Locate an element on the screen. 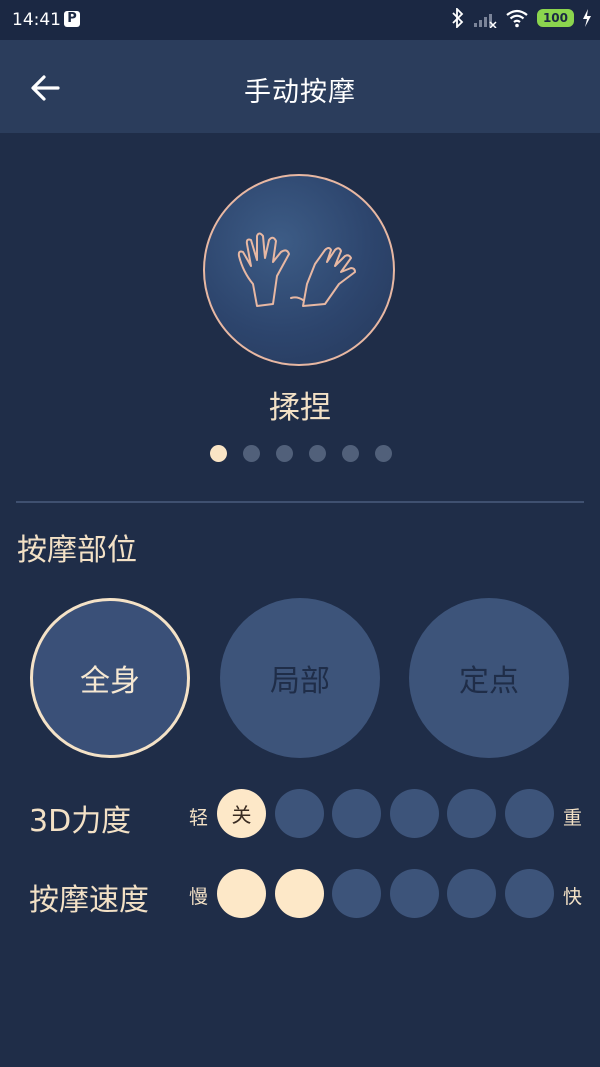 This screenshot has height=1067, width=600. mode-name: 揉捏 is located at coordinates (300, 408).